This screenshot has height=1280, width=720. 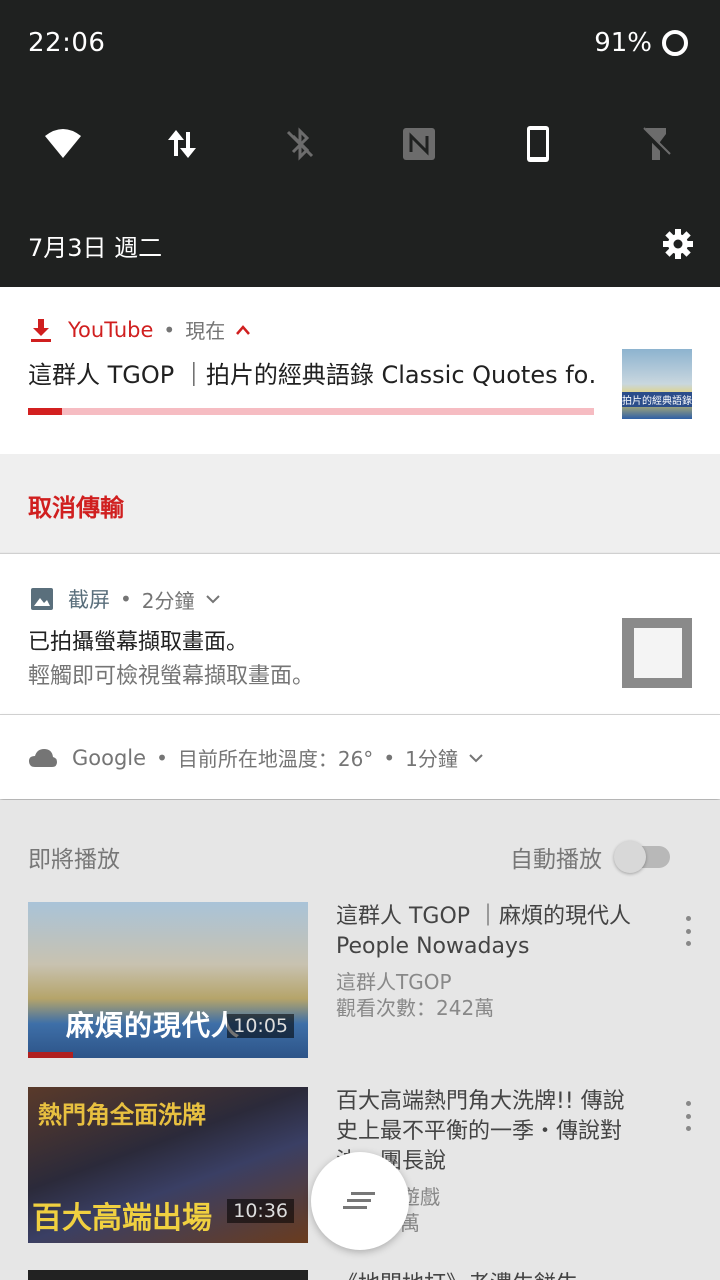 What do you see at coordinates (538, 144) in the screenshot?
I see `screen-rotation-icon` at bounding box center [538, 144].